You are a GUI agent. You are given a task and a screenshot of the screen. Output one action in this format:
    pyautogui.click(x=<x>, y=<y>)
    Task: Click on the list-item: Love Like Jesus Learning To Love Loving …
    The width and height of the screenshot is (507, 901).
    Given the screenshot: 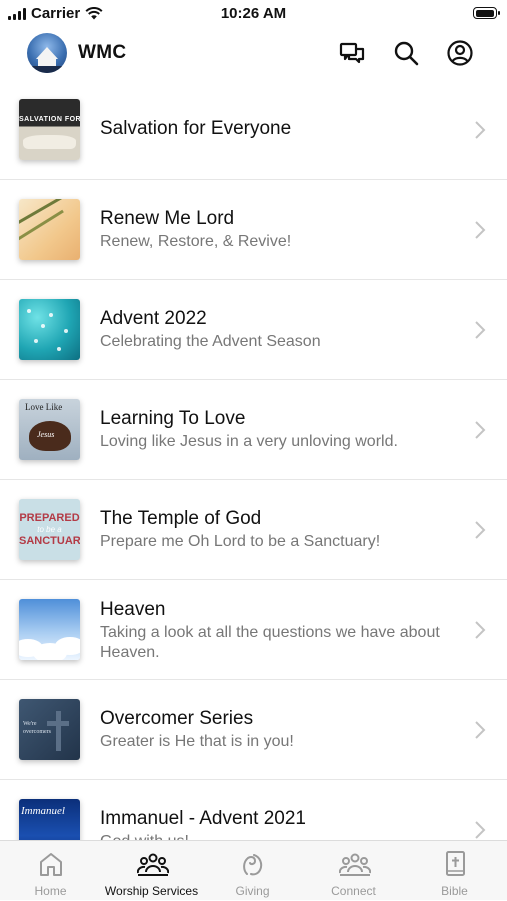 What is the action you would take?
    pyautogui.click(x=253, y=430)
    